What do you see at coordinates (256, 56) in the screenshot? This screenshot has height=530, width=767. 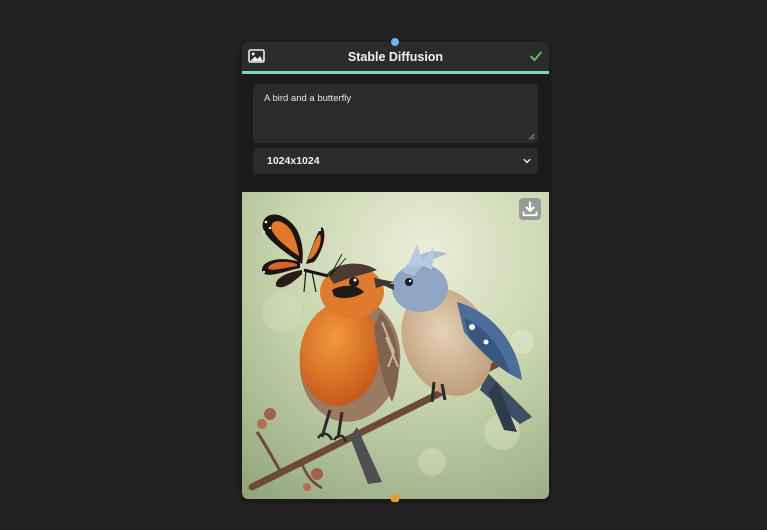 I see `image-icon` at bounding box center [256, 56].